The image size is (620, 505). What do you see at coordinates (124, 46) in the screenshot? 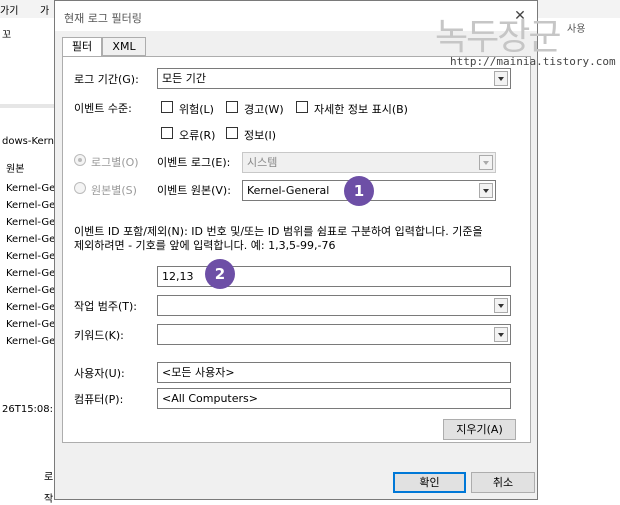
I see `tab-xml: XML` at bounding box center [124, 46].